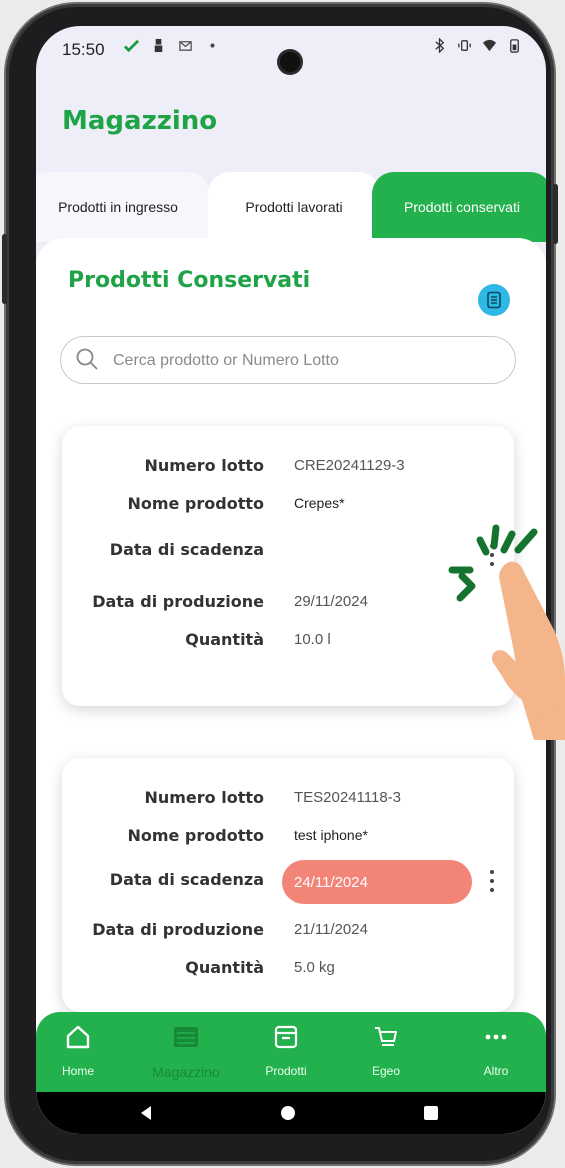 The image size is (565, 1168). I want to click on more-icon, so click(496, 1037).